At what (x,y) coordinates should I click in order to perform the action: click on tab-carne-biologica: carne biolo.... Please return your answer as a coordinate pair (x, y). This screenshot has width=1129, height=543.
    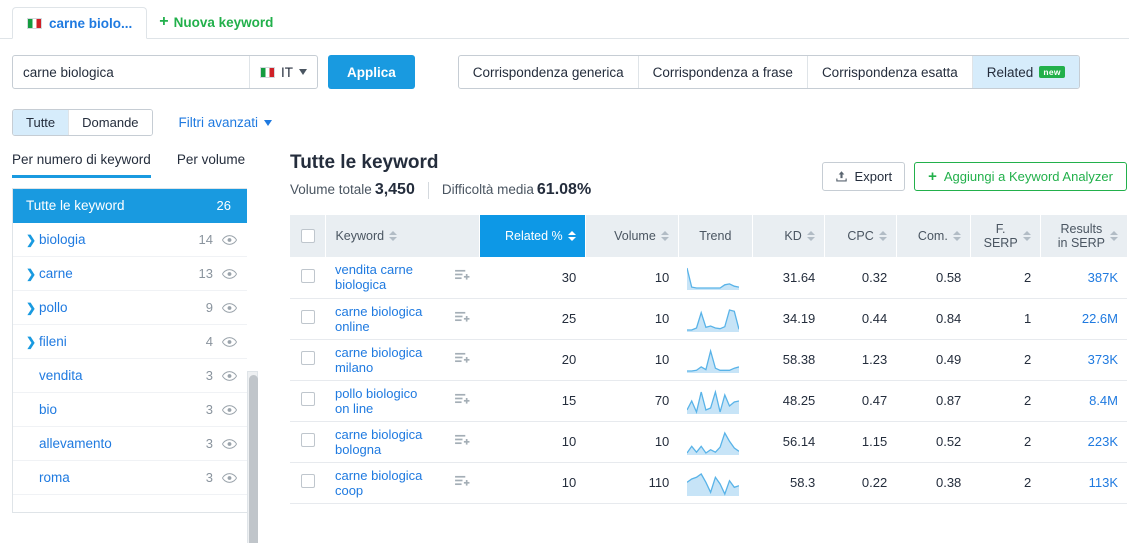
    Looking at the image, I should click on (80, 23).